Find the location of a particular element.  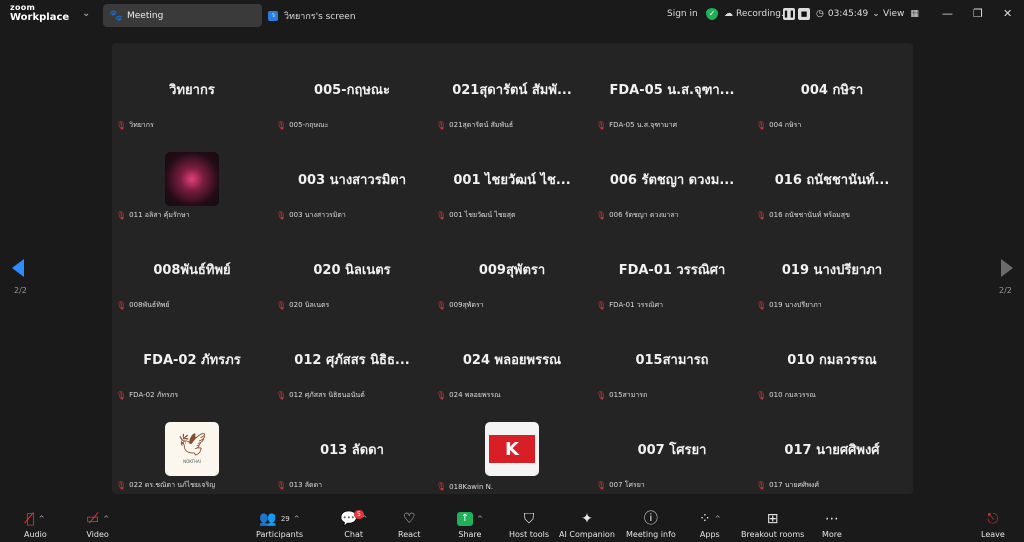

participant-tile: 015สามารถ 🎙 015สามารถ is located at coordinates (672, 358).